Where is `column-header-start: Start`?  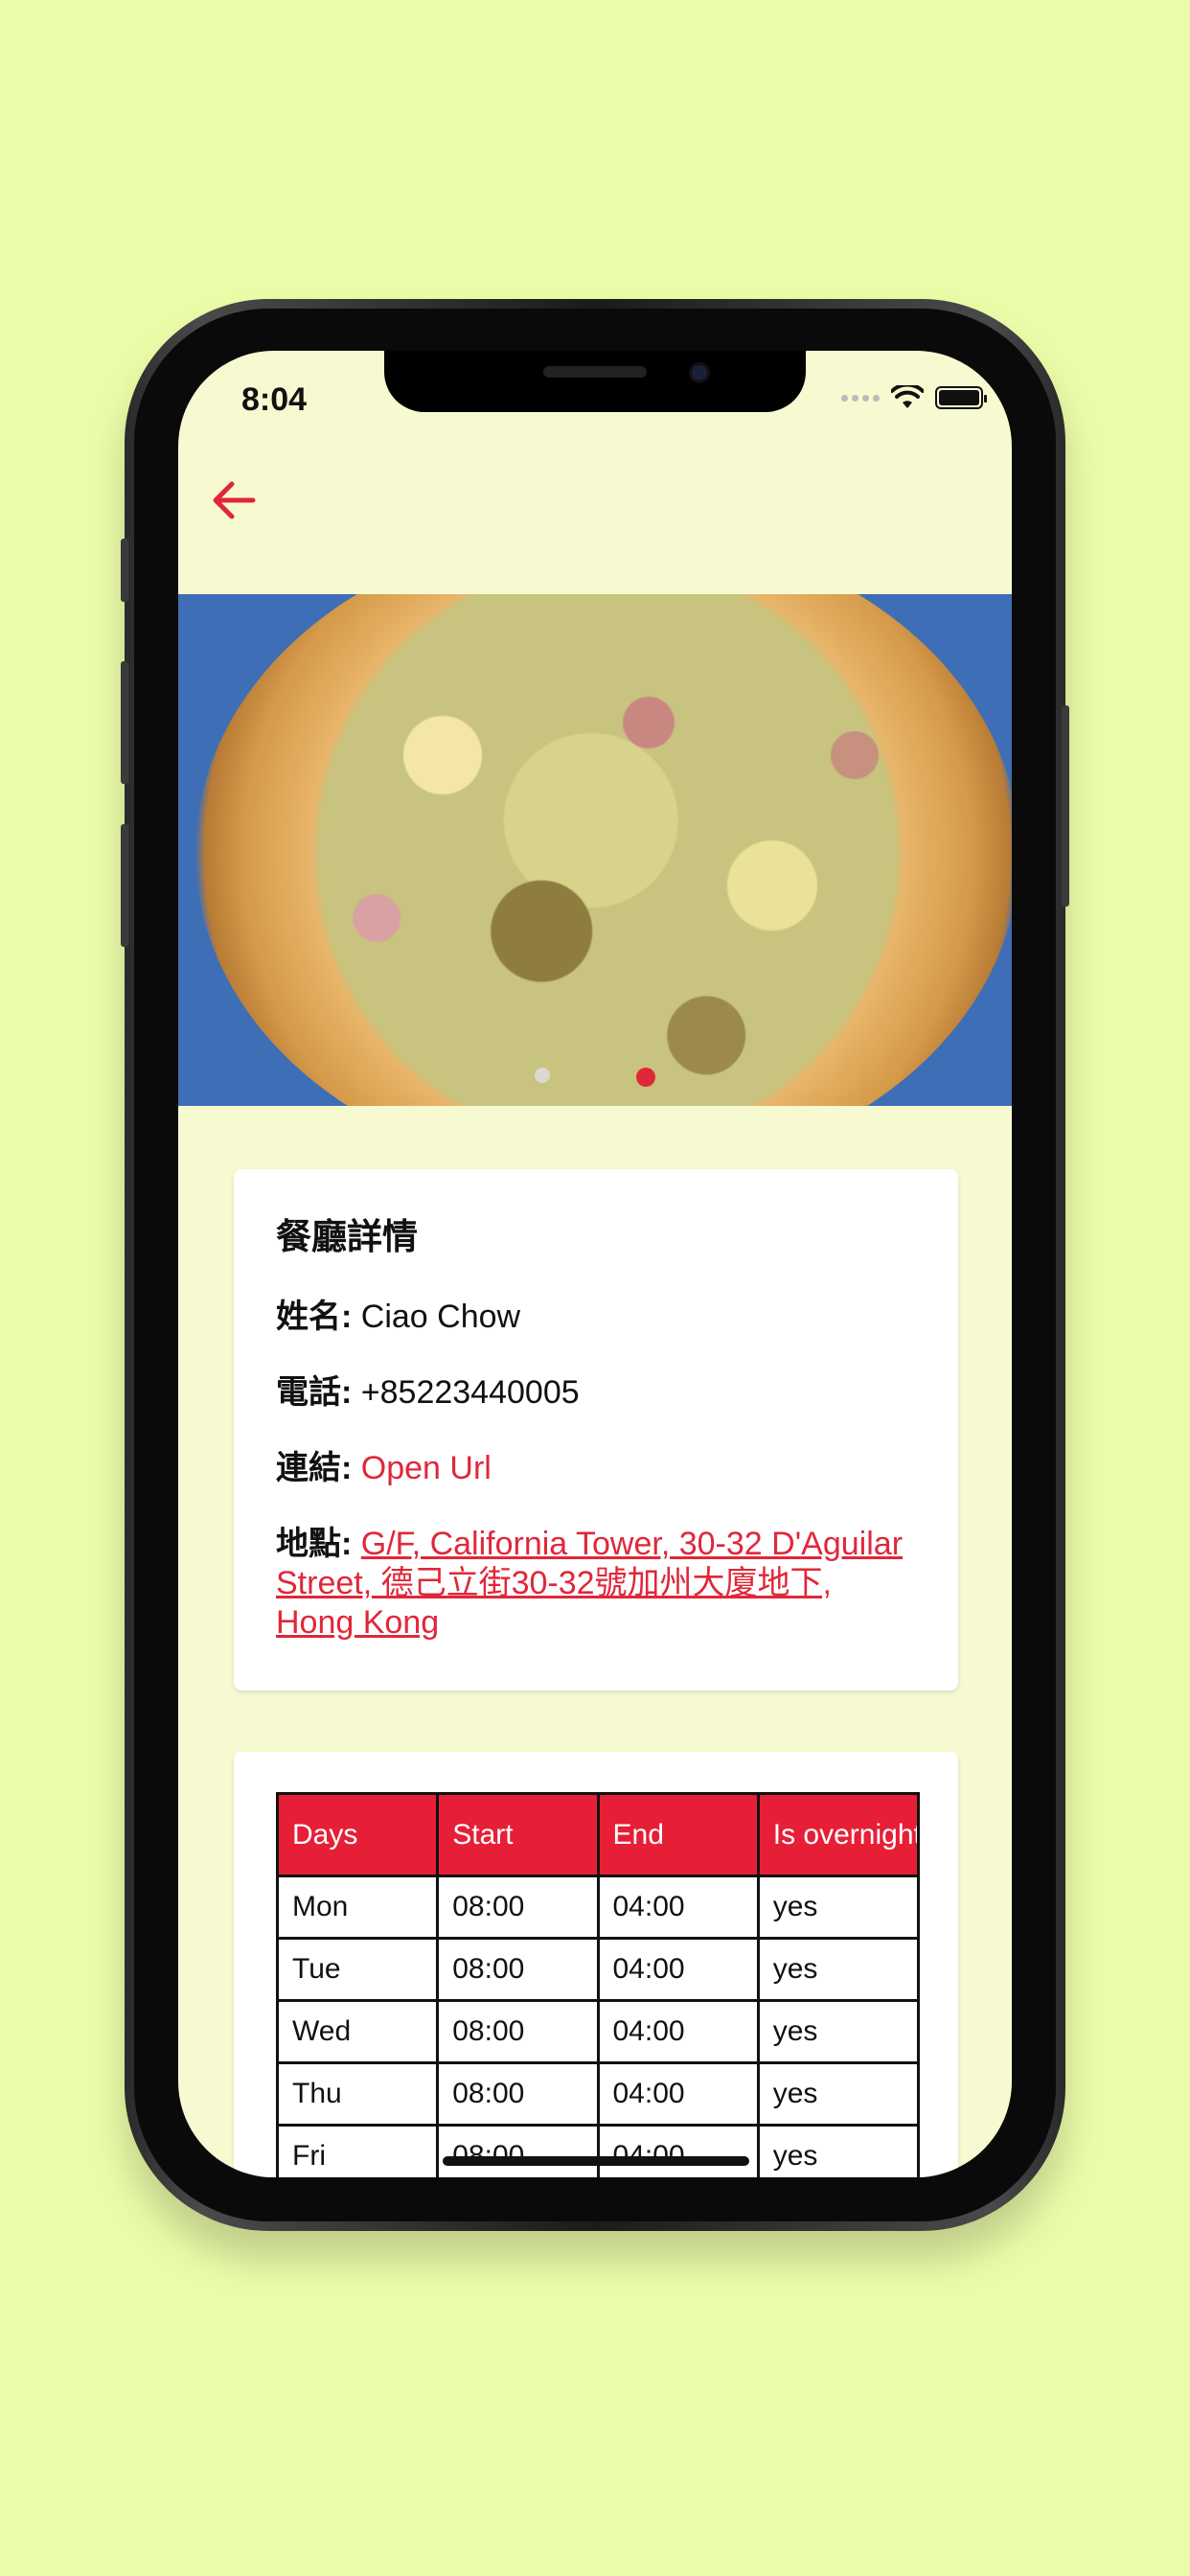 column-header-start: Start is located at coordinates (518, 1834).